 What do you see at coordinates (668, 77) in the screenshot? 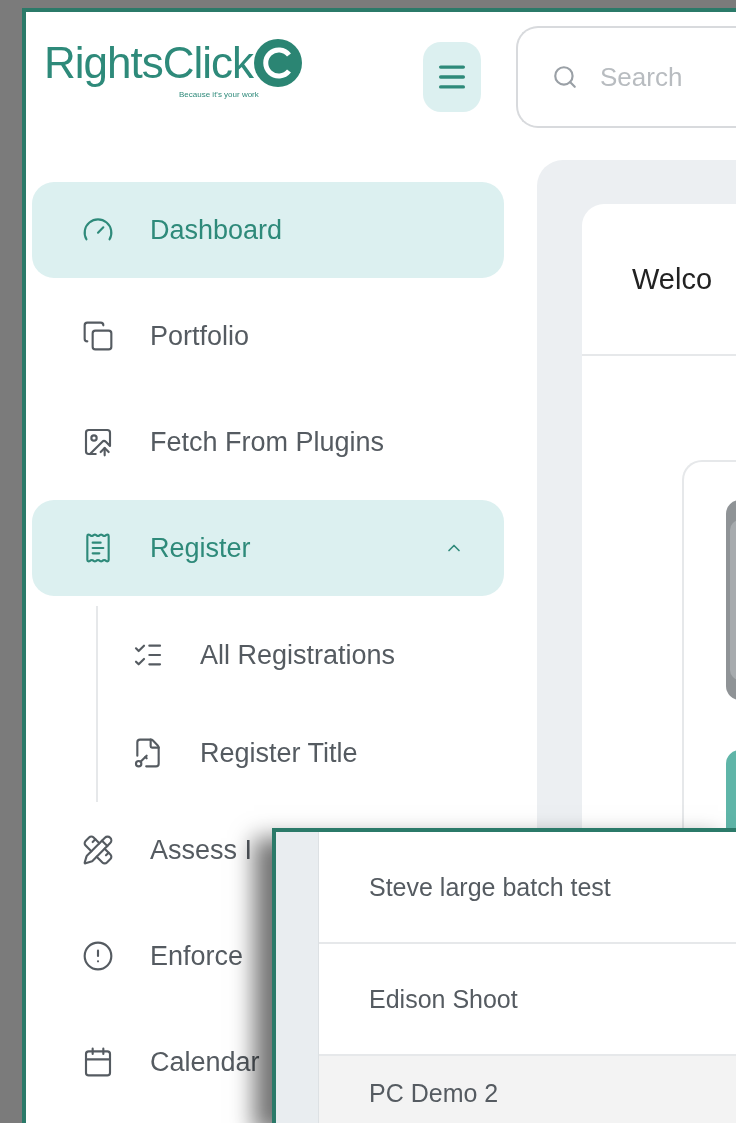
I see `search-input: Search` at bounding box center [668, 77].